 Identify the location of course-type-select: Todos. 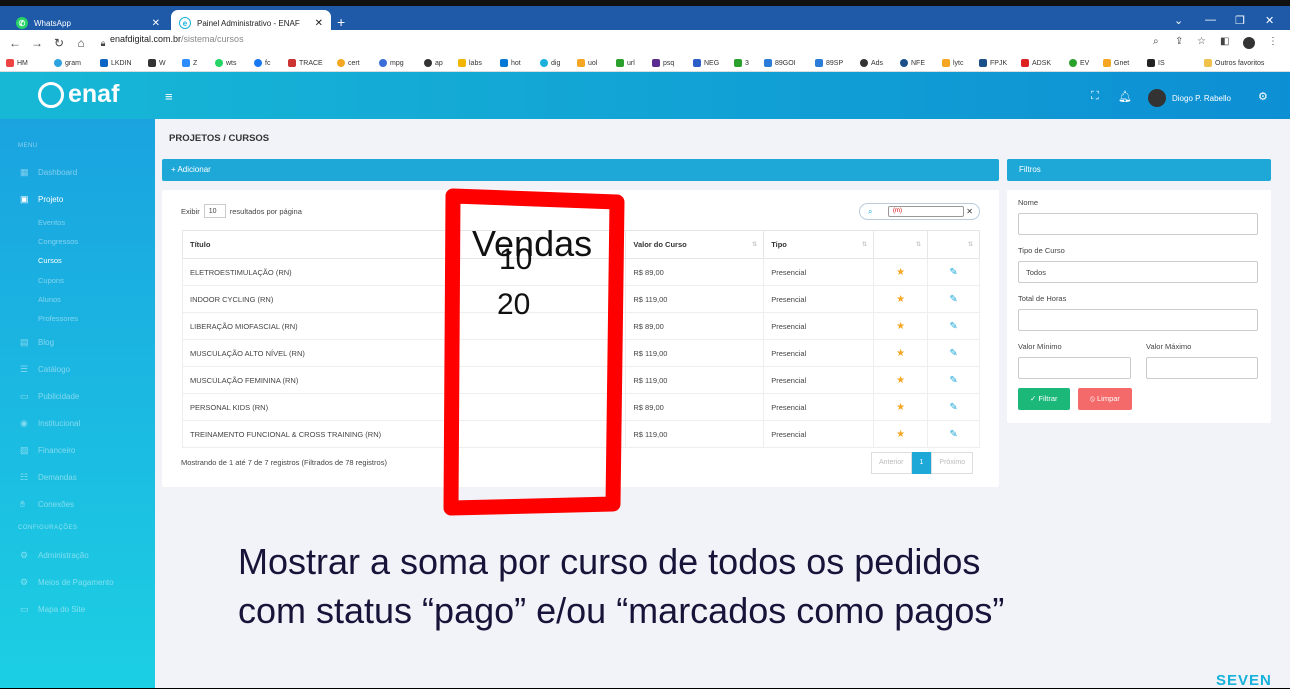
(1138, 272).